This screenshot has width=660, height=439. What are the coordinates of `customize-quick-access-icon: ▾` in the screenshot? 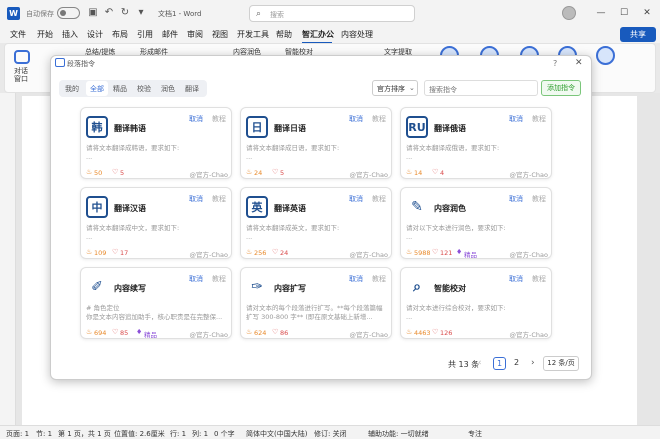 It's located at (141, 13).